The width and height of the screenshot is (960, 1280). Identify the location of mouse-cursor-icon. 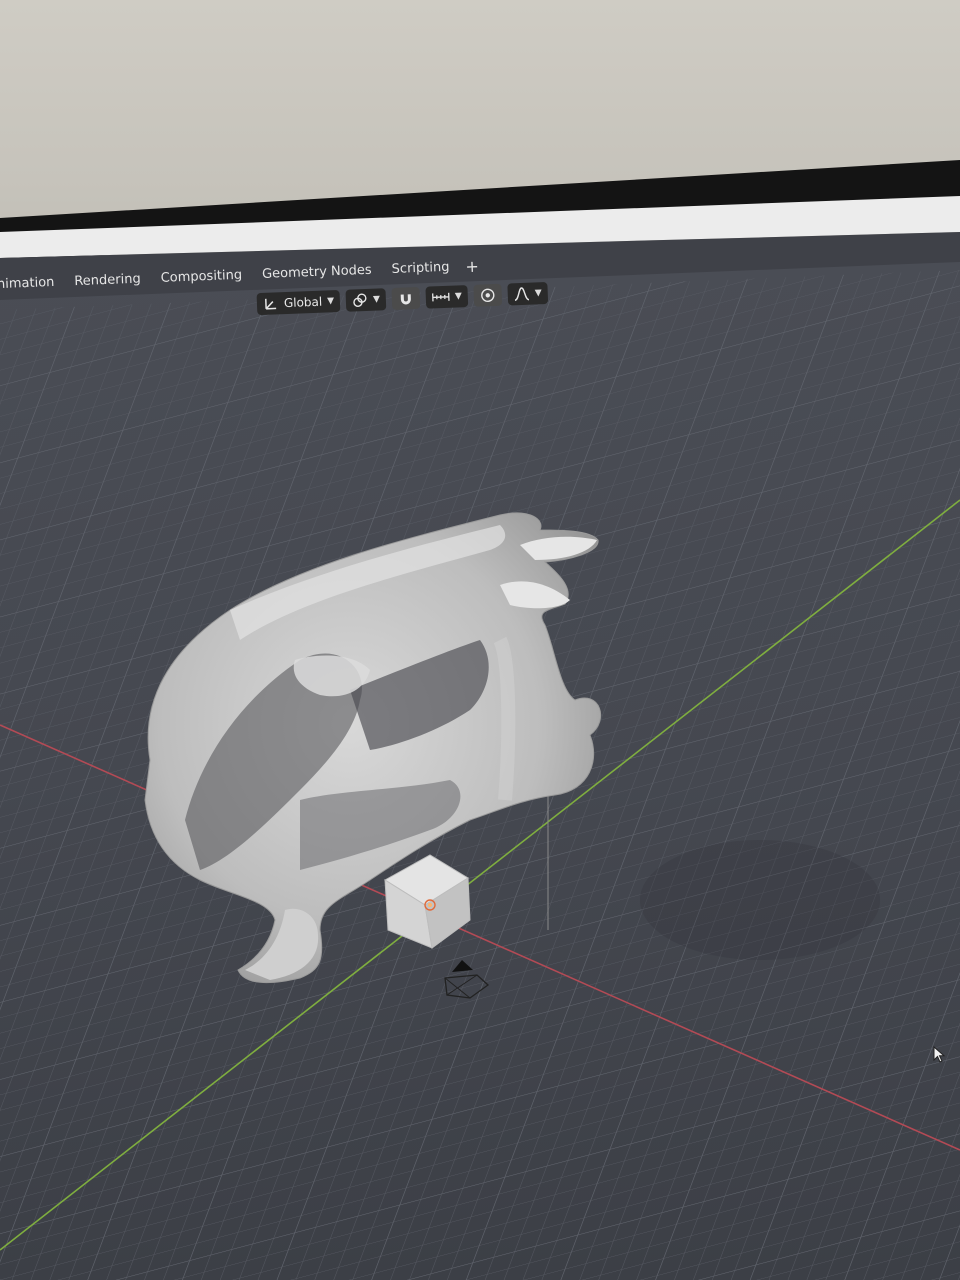
(939, 1054).